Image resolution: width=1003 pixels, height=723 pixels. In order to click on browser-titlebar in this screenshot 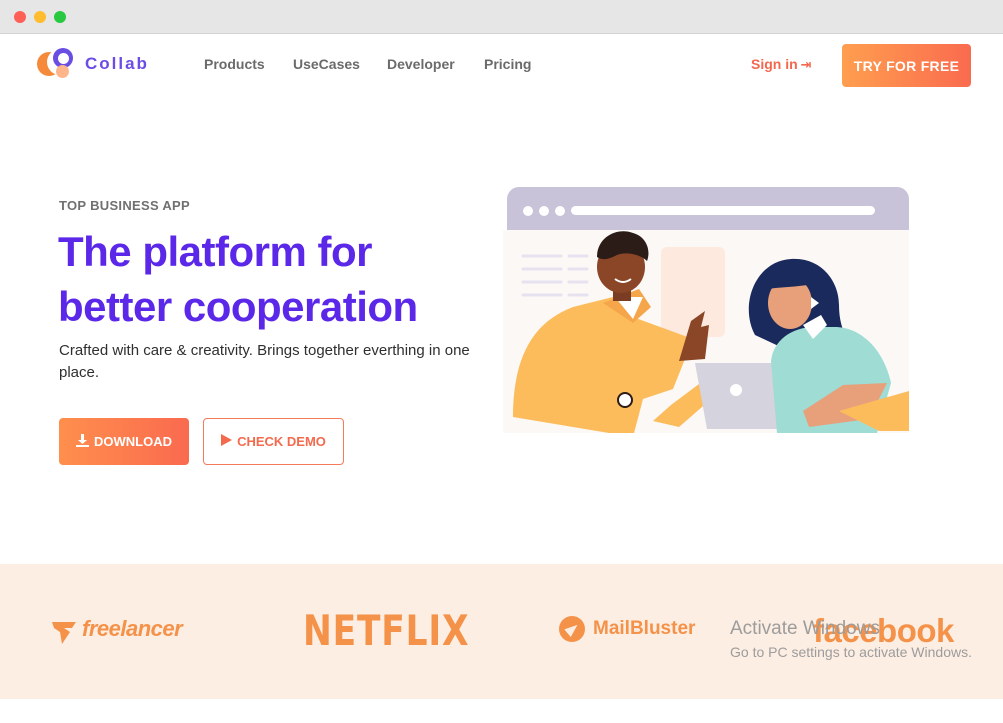, I will do `click(501, 17)`.